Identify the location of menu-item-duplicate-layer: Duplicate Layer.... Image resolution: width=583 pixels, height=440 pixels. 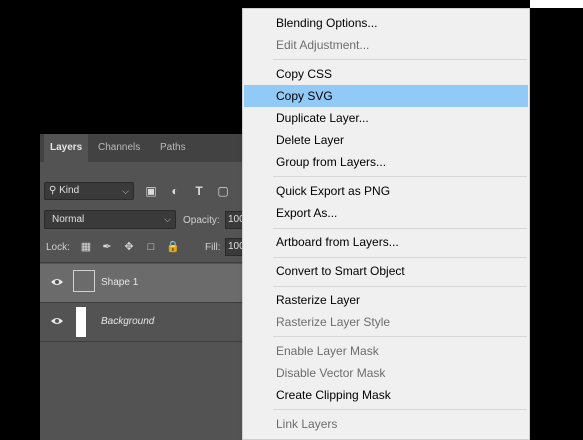
(386, 118).